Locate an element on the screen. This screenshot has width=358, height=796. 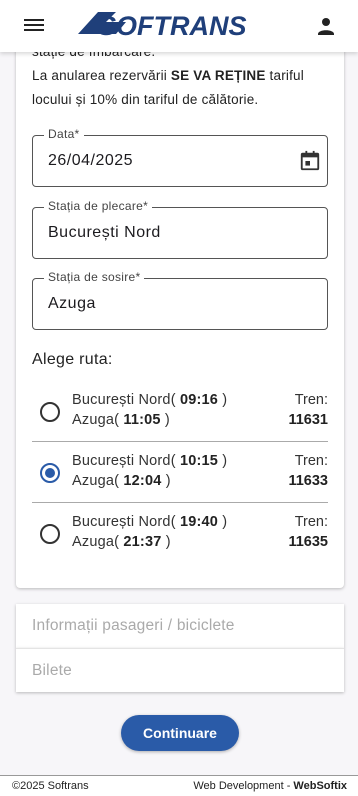
tickets-panel: Bilete is located at coordinates (180, 670).